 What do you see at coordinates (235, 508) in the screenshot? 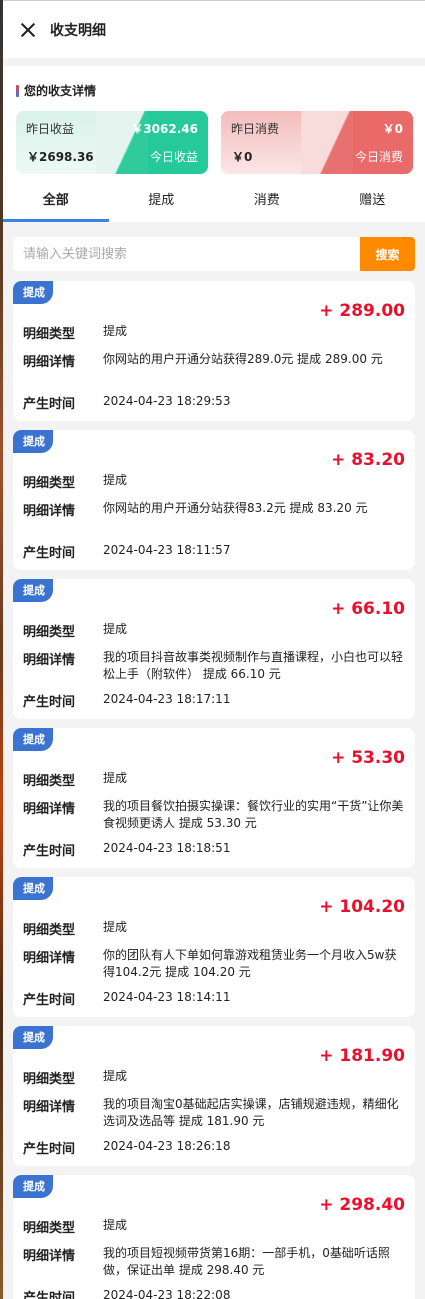
I see `record-detail-value: 你网站的用户开通分站获得83.2元 提成 83.20 元` at bounding box center [235, 508].